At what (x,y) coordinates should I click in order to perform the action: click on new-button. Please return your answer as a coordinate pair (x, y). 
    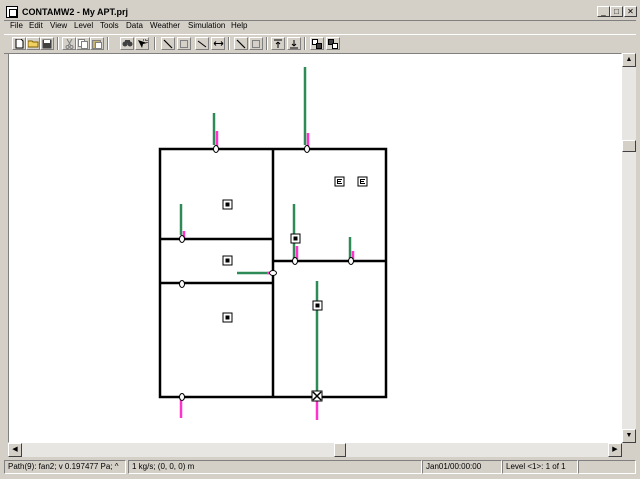
    Looking at the image, I should click on (19, 43).